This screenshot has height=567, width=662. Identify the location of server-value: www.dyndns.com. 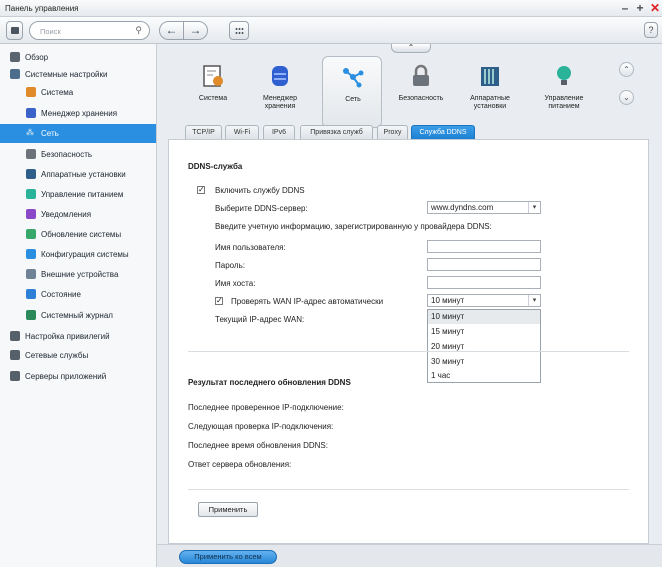
(462, 207).